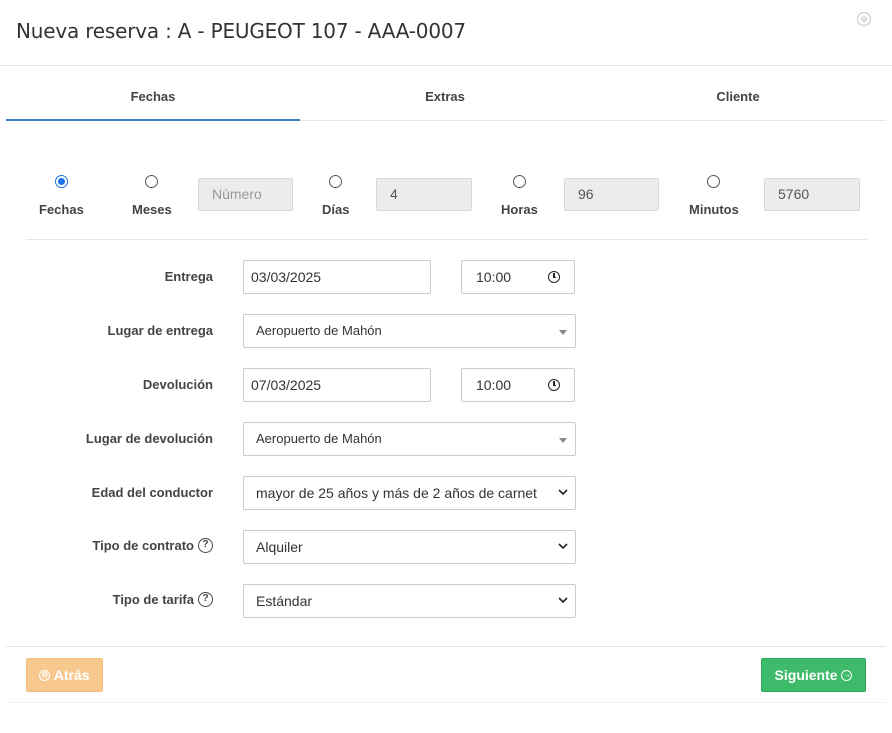  What do you see at coordinates (446, 674) in the screenshot?
I see `modal-footer: ⊖ Atrás Siguiente →` at bounding box center [446, 674].